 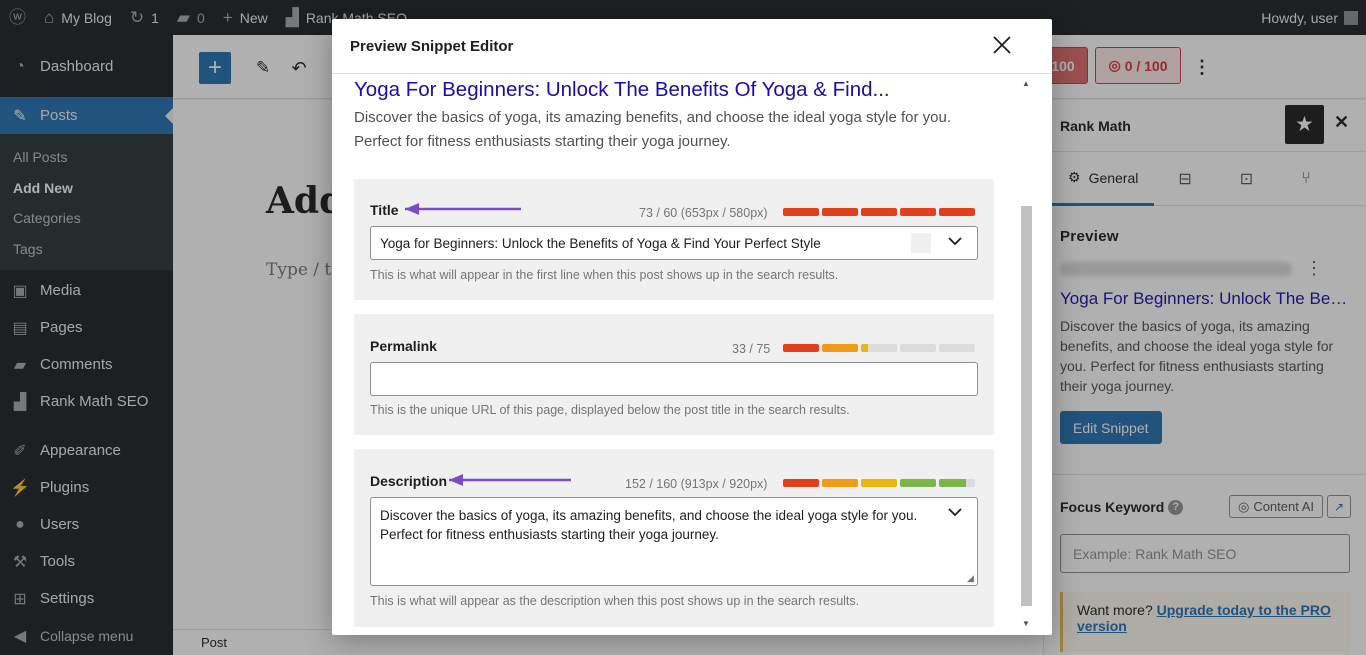 What do you see at coordinates (409, 481) in the screenshot?
I see `description-field-label: Description` at bounding box center [409, 481].